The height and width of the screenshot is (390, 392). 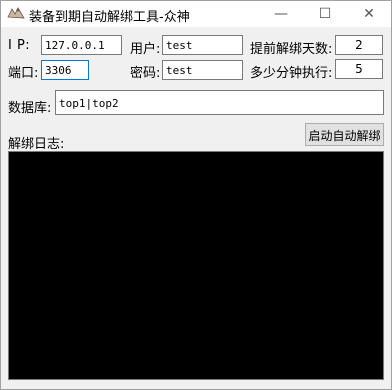 What do you see at coordinates (202, 70) in the screenshot?
I see `password-input: test` at bounding box center [202, 70].